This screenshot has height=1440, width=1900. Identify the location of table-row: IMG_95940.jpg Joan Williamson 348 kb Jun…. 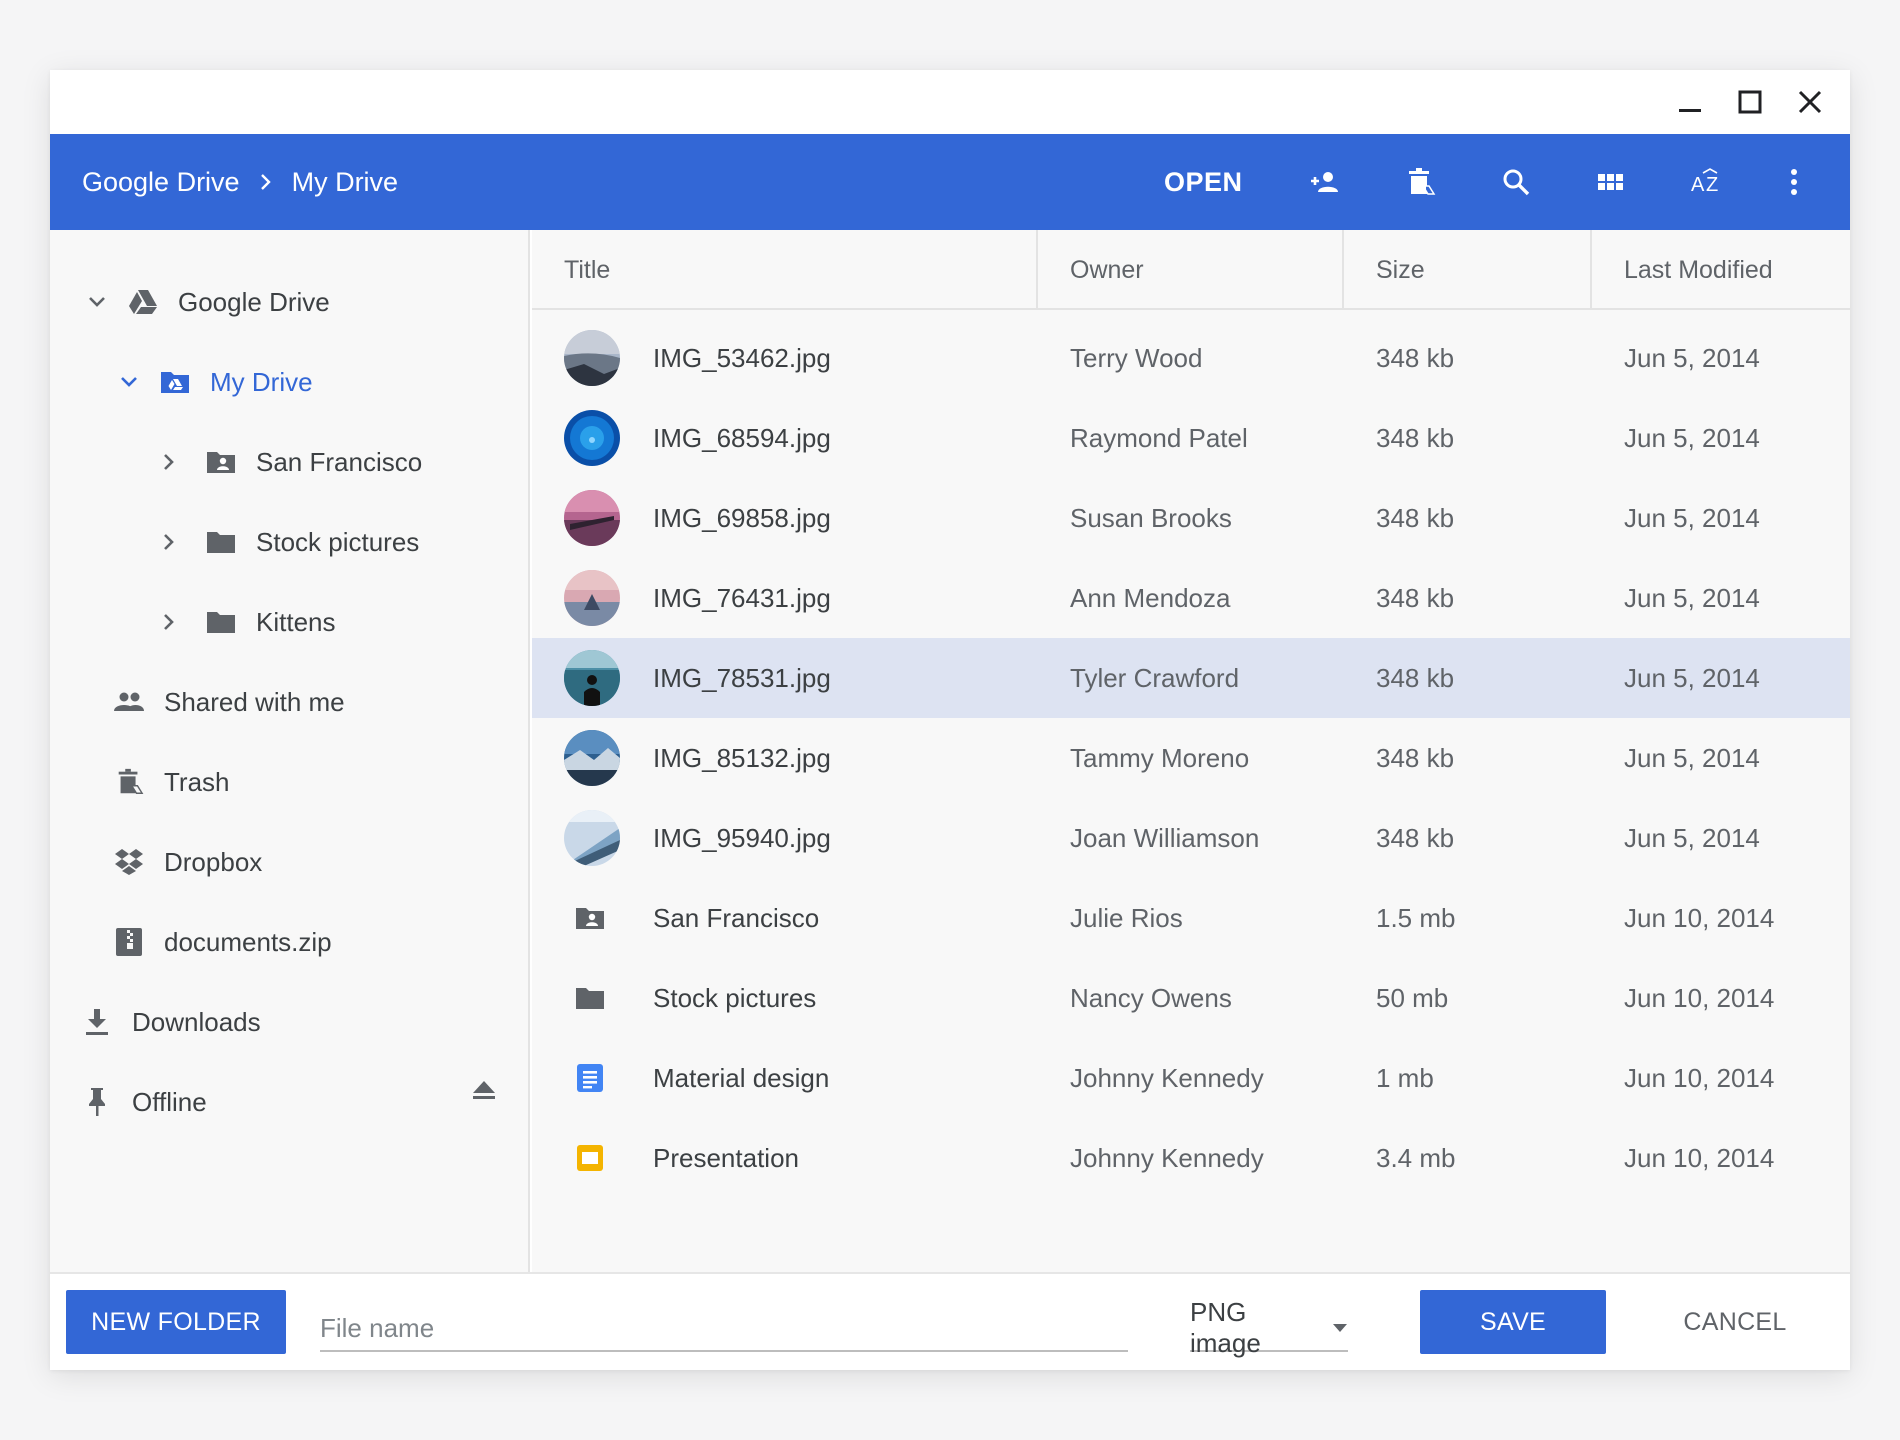
(1191, 838).